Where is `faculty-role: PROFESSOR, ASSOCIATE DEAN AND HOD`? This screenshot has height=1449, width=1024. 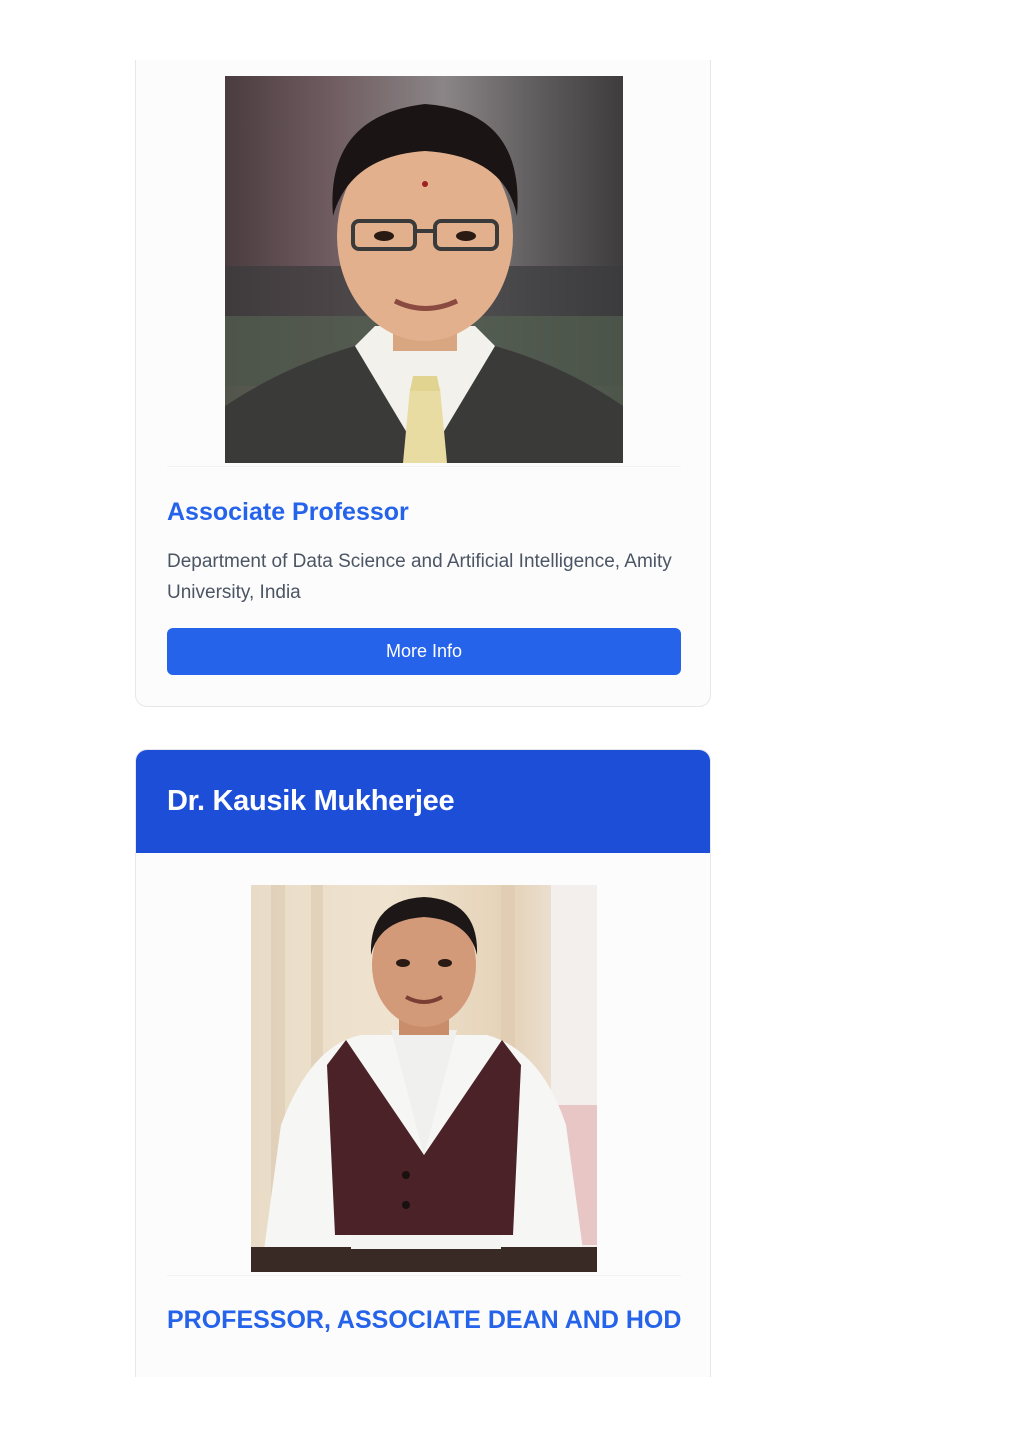 faculty-role: PROFESSOR, ASSOCIATE DEAN AND HOD is located at coordinates (424, 1320).